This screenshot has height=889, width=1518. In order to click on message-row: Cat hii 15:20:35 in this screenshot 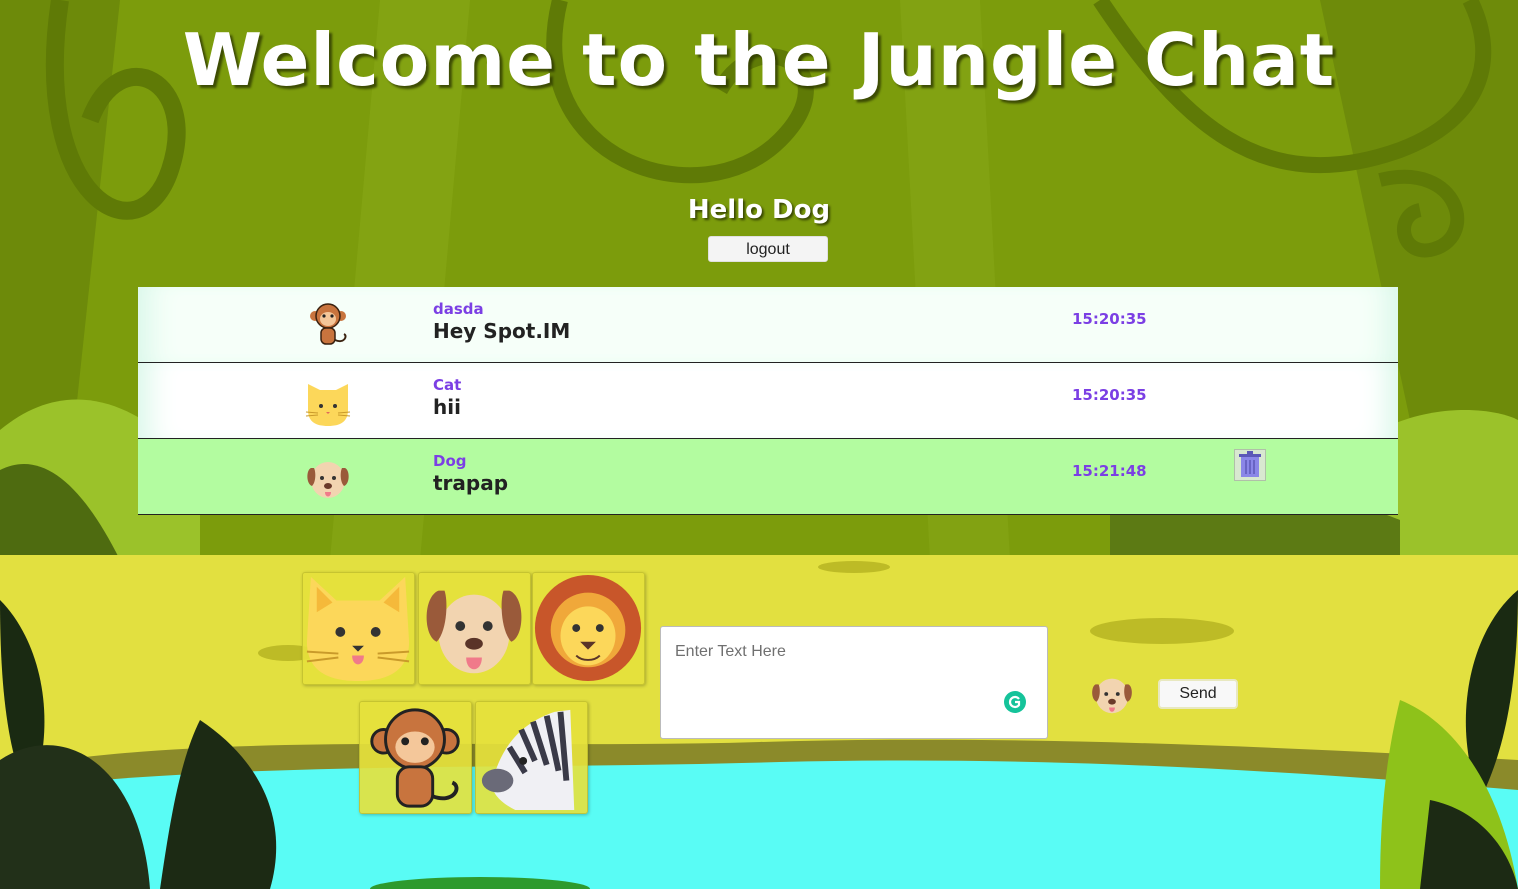, I will do `click(768, 401)`.